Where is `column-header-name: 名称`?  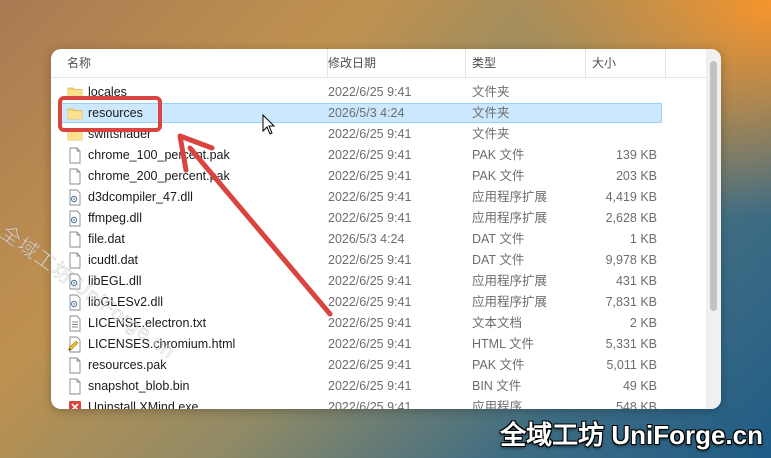 column-header-name: 名称 is located at coordinates (194, 63).